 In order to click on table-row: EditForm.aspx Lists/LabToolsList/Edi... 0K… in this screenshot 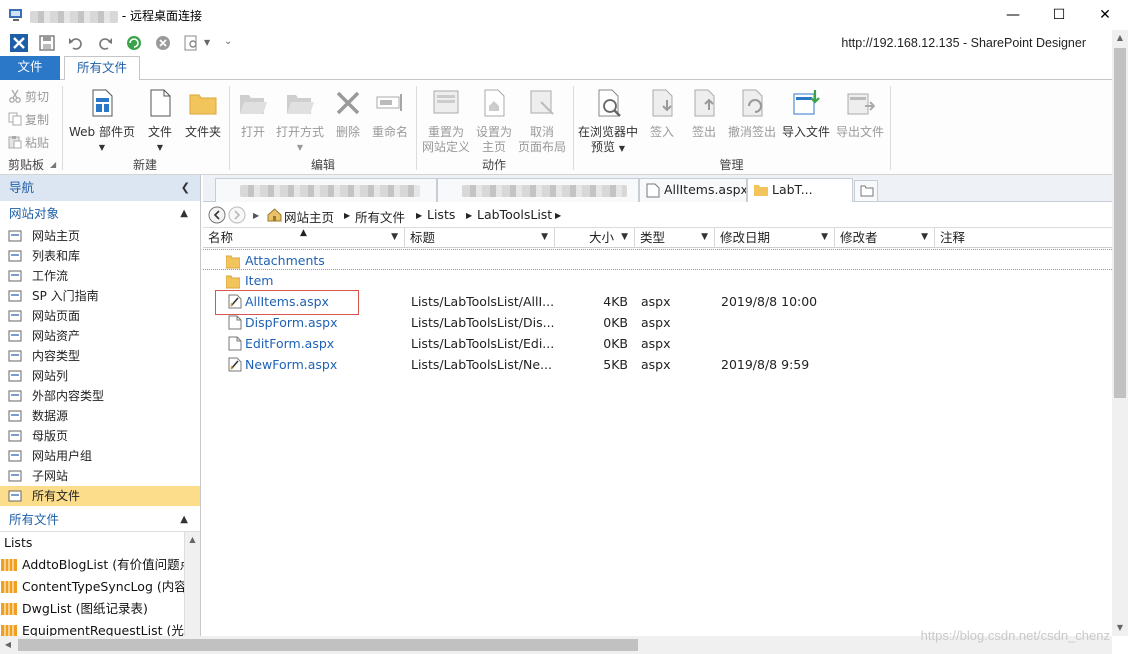, I will do `click(657, 343)`.